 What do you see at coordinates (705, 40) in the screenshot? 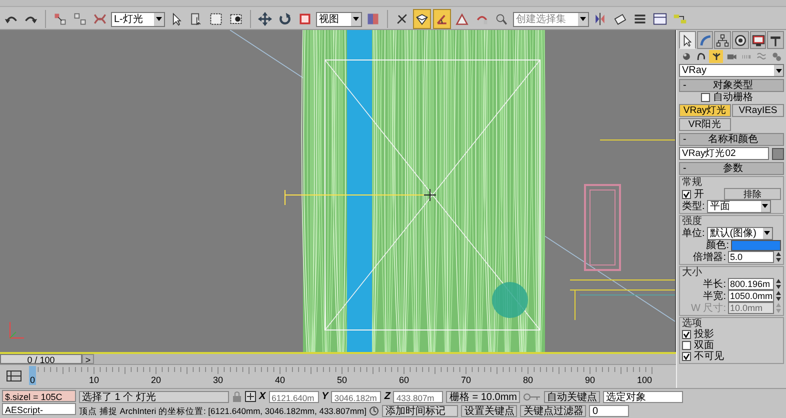
I see `bend-icon` at bounding box center [705, 40].